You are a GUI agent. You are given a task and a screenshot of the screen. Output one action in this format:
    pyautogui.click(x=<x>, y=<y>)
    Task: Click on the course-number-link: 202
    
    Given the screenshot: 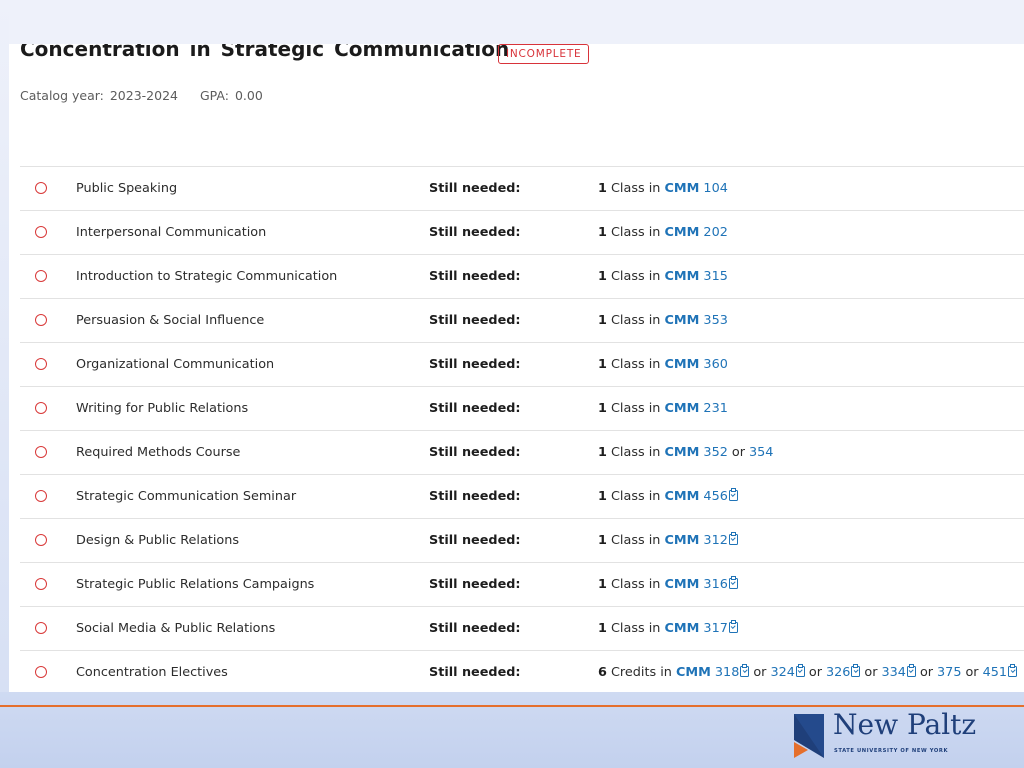 What is the action you would take?
    pyautogui.click(x=715, y=232)
    